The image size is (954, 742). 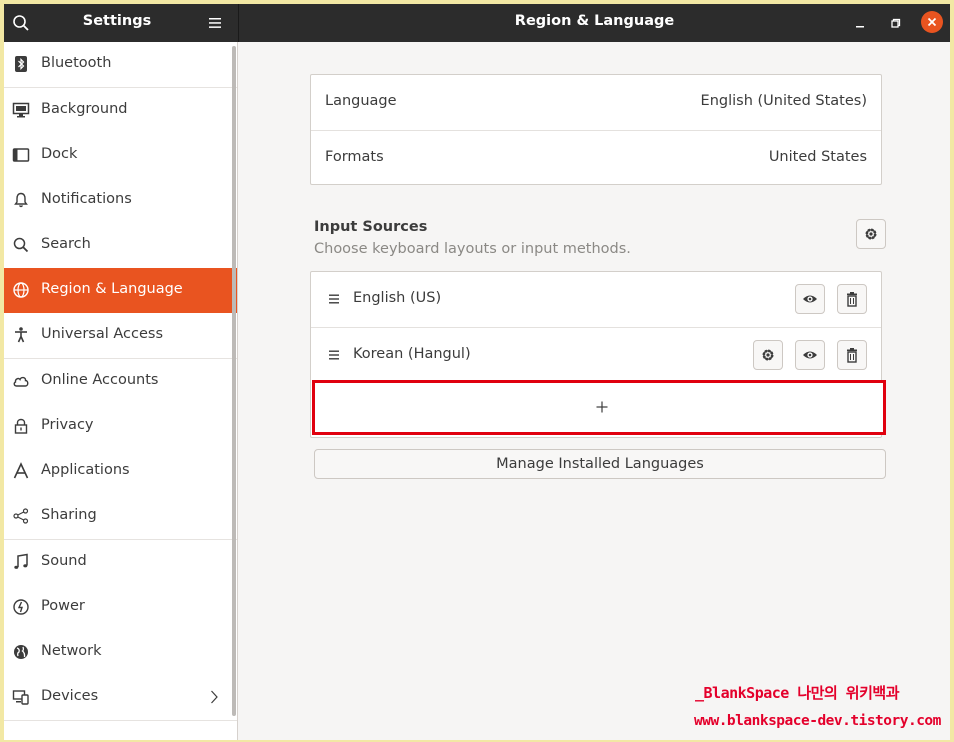 What do you see at coordinates (21, 200) in the screenshot?
I see `bell-icon` at bounding box center [21, 200].